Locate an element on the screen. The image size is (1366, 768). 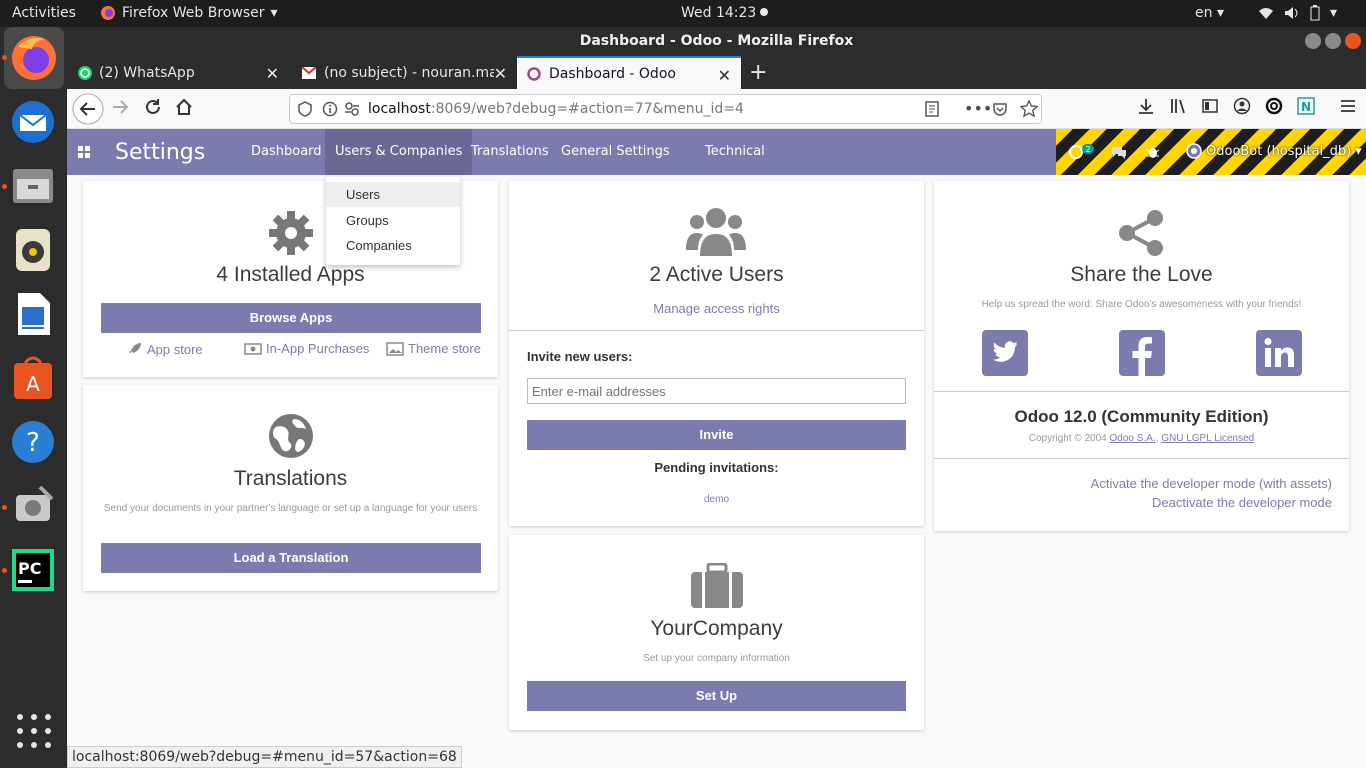
show-applications-button is located at coordinates (34, 731).